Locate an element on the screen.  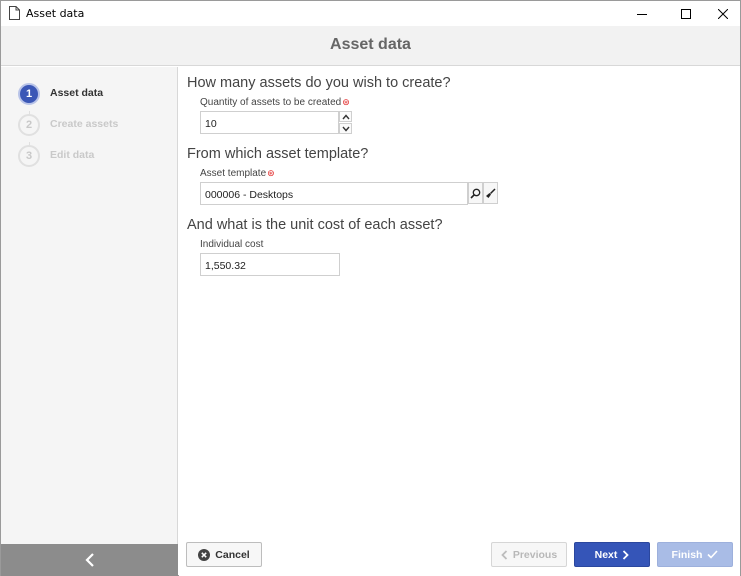
finish-button: Finish is located at coordinates (695, 554).